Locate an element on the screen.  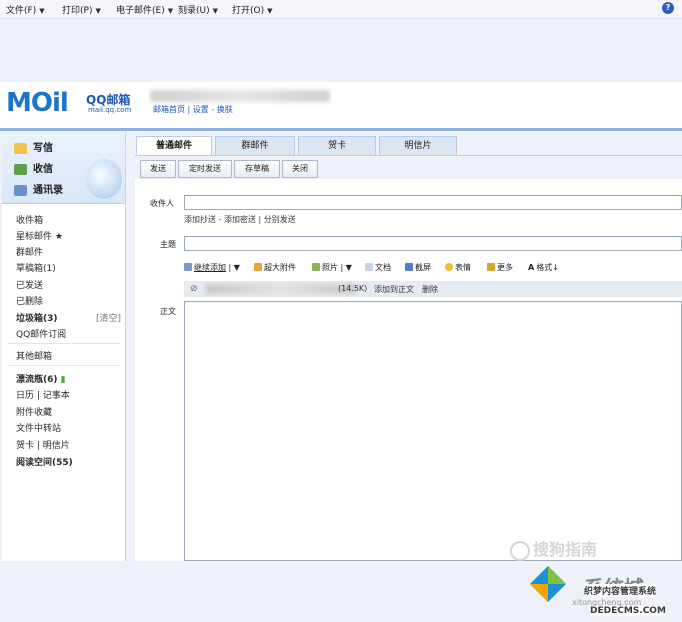
folder-starred: 星标邮件 ★ is located at coordinates (39, 235).